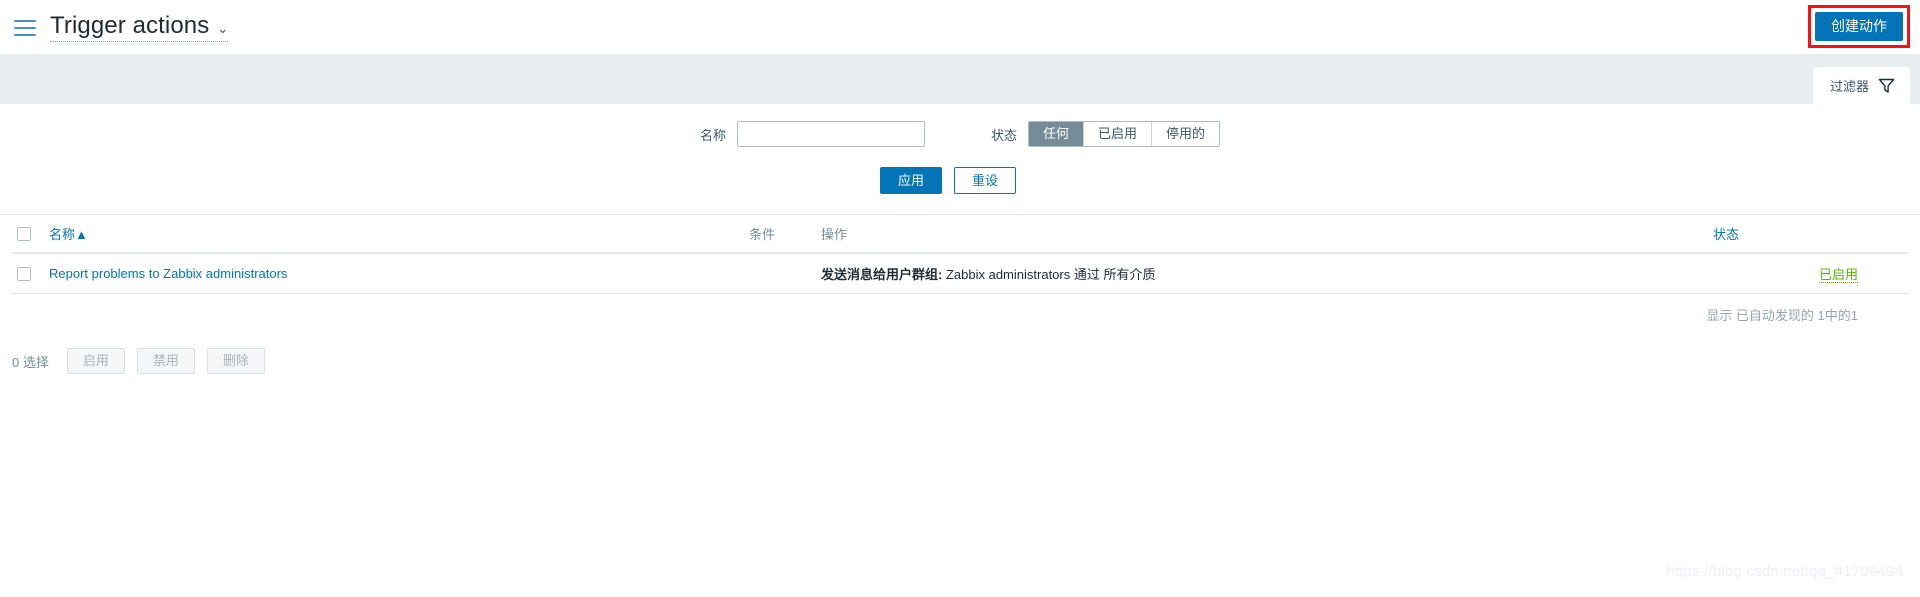 The height and width of the screenshot is (597, 1920). What do you see at coordinates (24, 274) in the screenshot?
I see `row-checkbox` at bounding box center [24, 274].